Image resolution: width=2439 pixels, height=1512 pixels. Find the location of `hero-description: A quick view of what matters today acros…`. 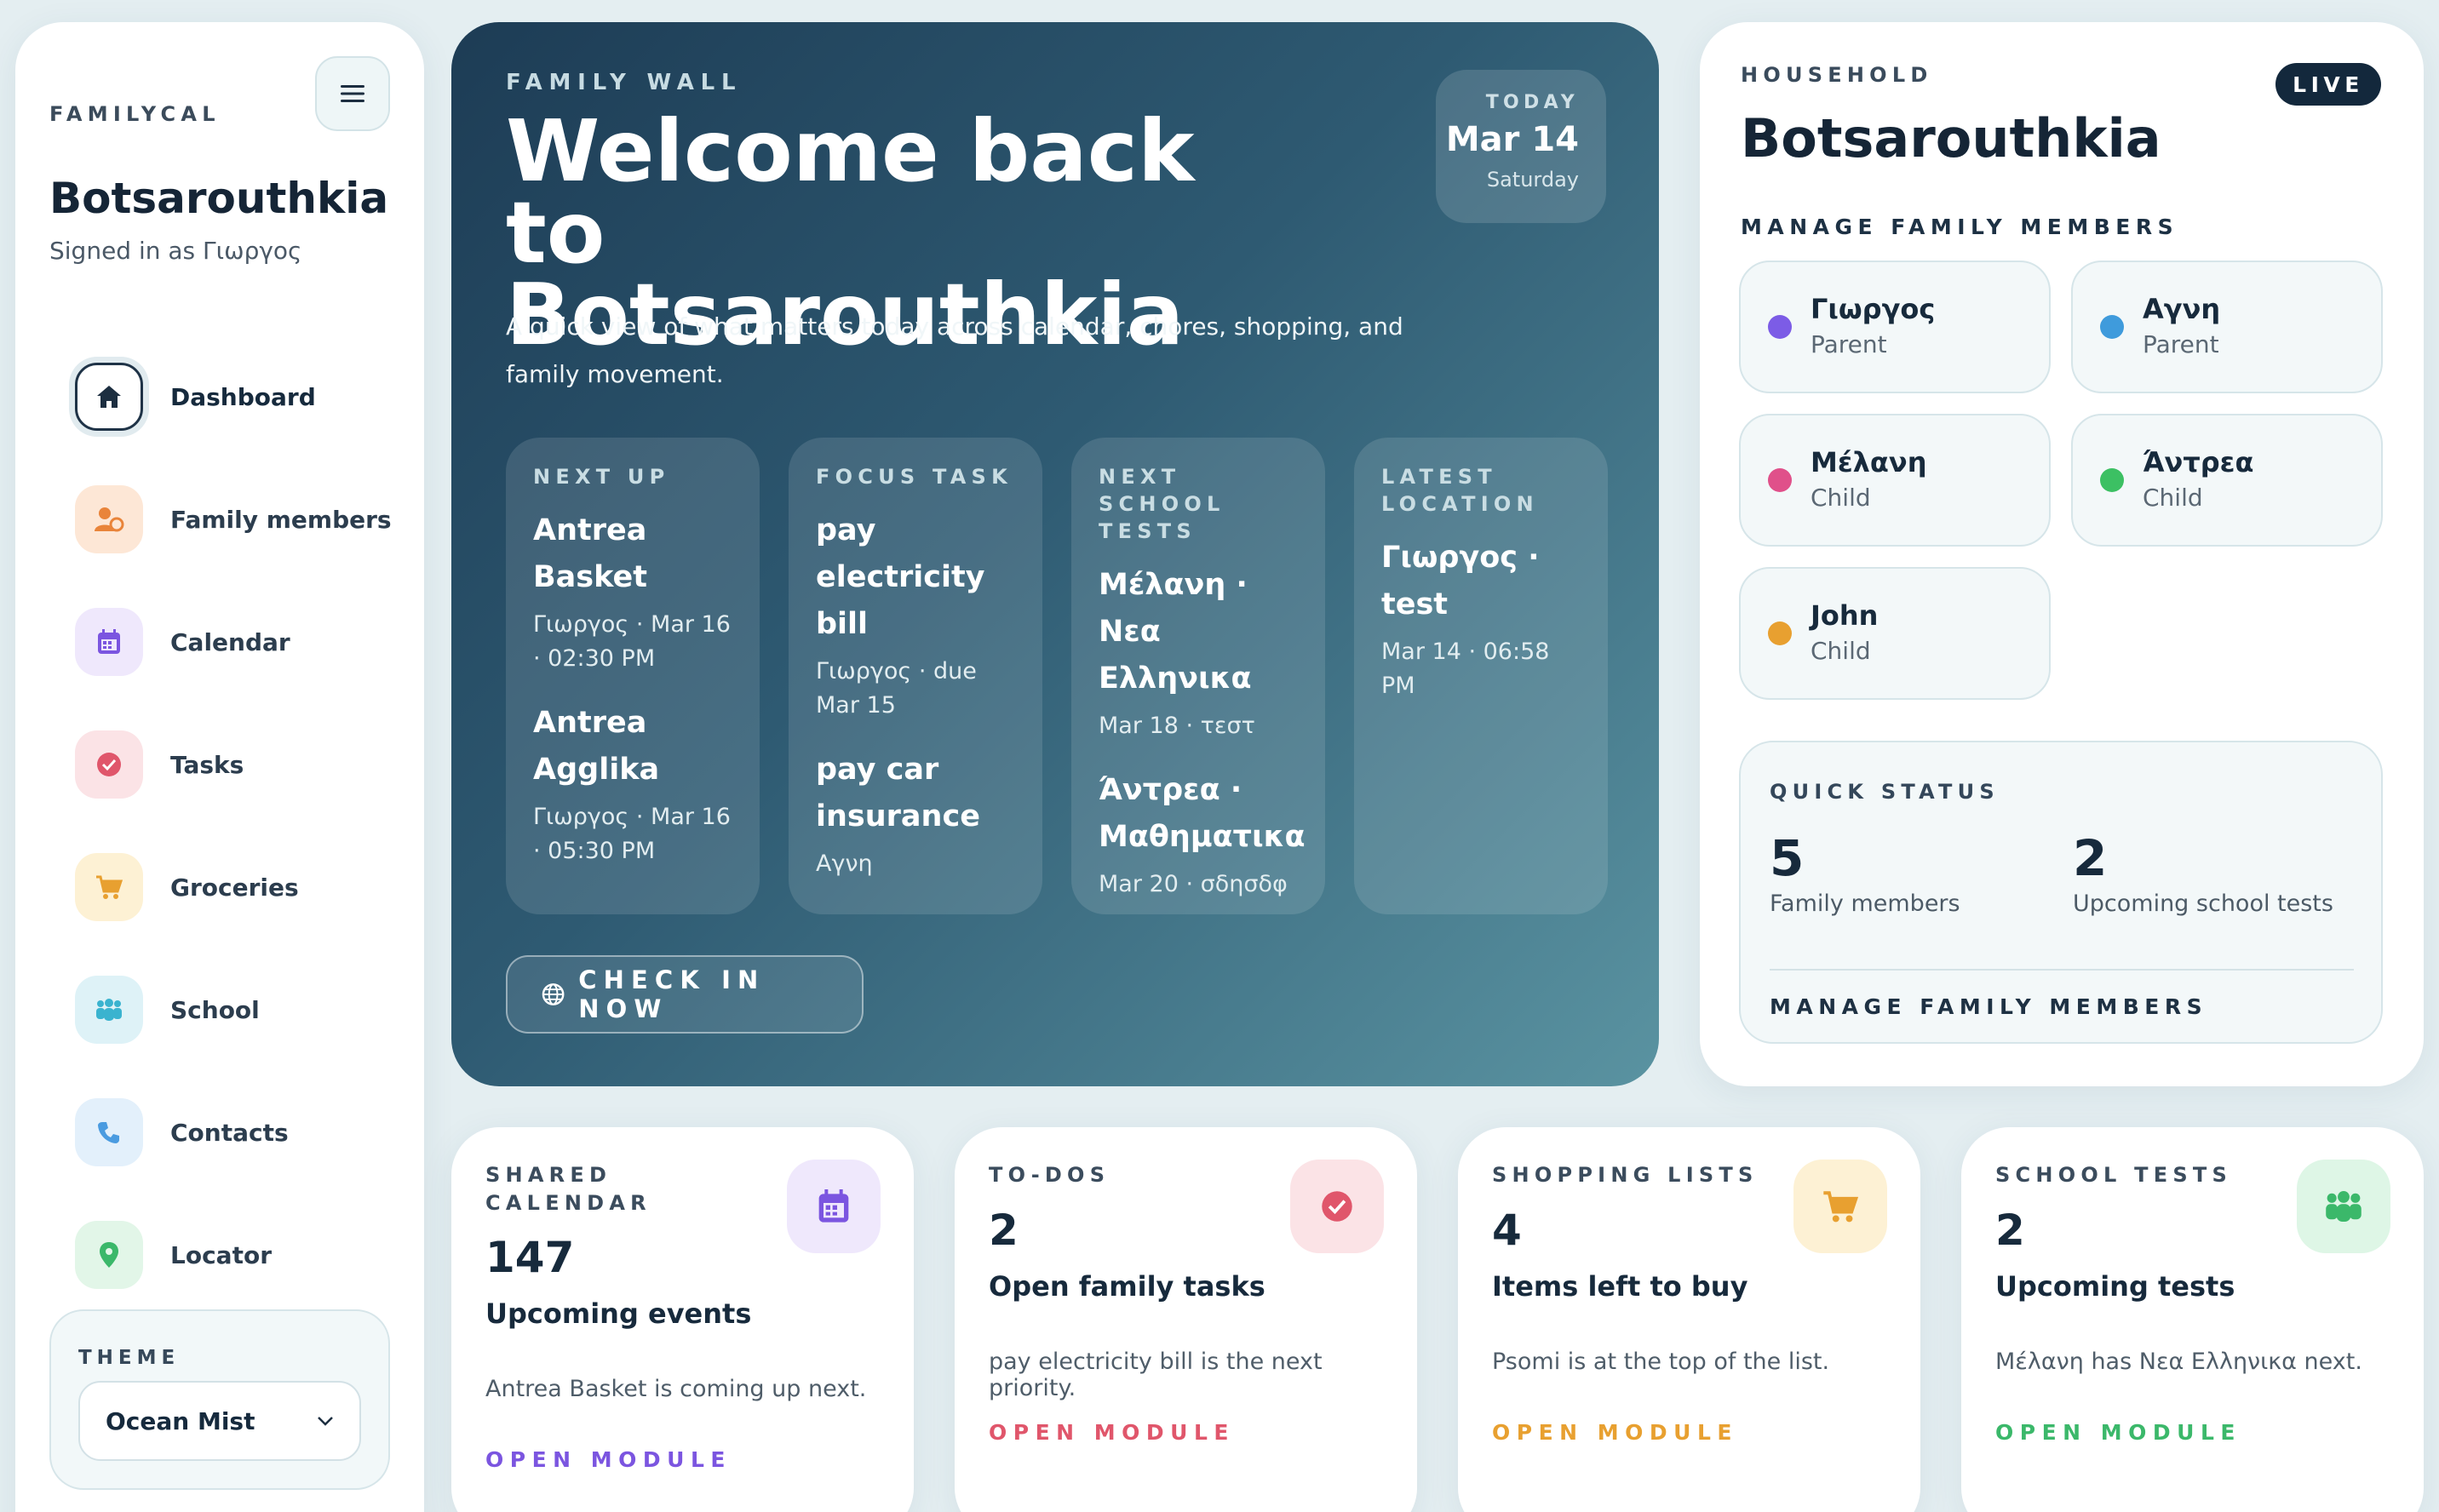

hero-description: A quick view of what matters today acros… is located at coordinates (954, 350).